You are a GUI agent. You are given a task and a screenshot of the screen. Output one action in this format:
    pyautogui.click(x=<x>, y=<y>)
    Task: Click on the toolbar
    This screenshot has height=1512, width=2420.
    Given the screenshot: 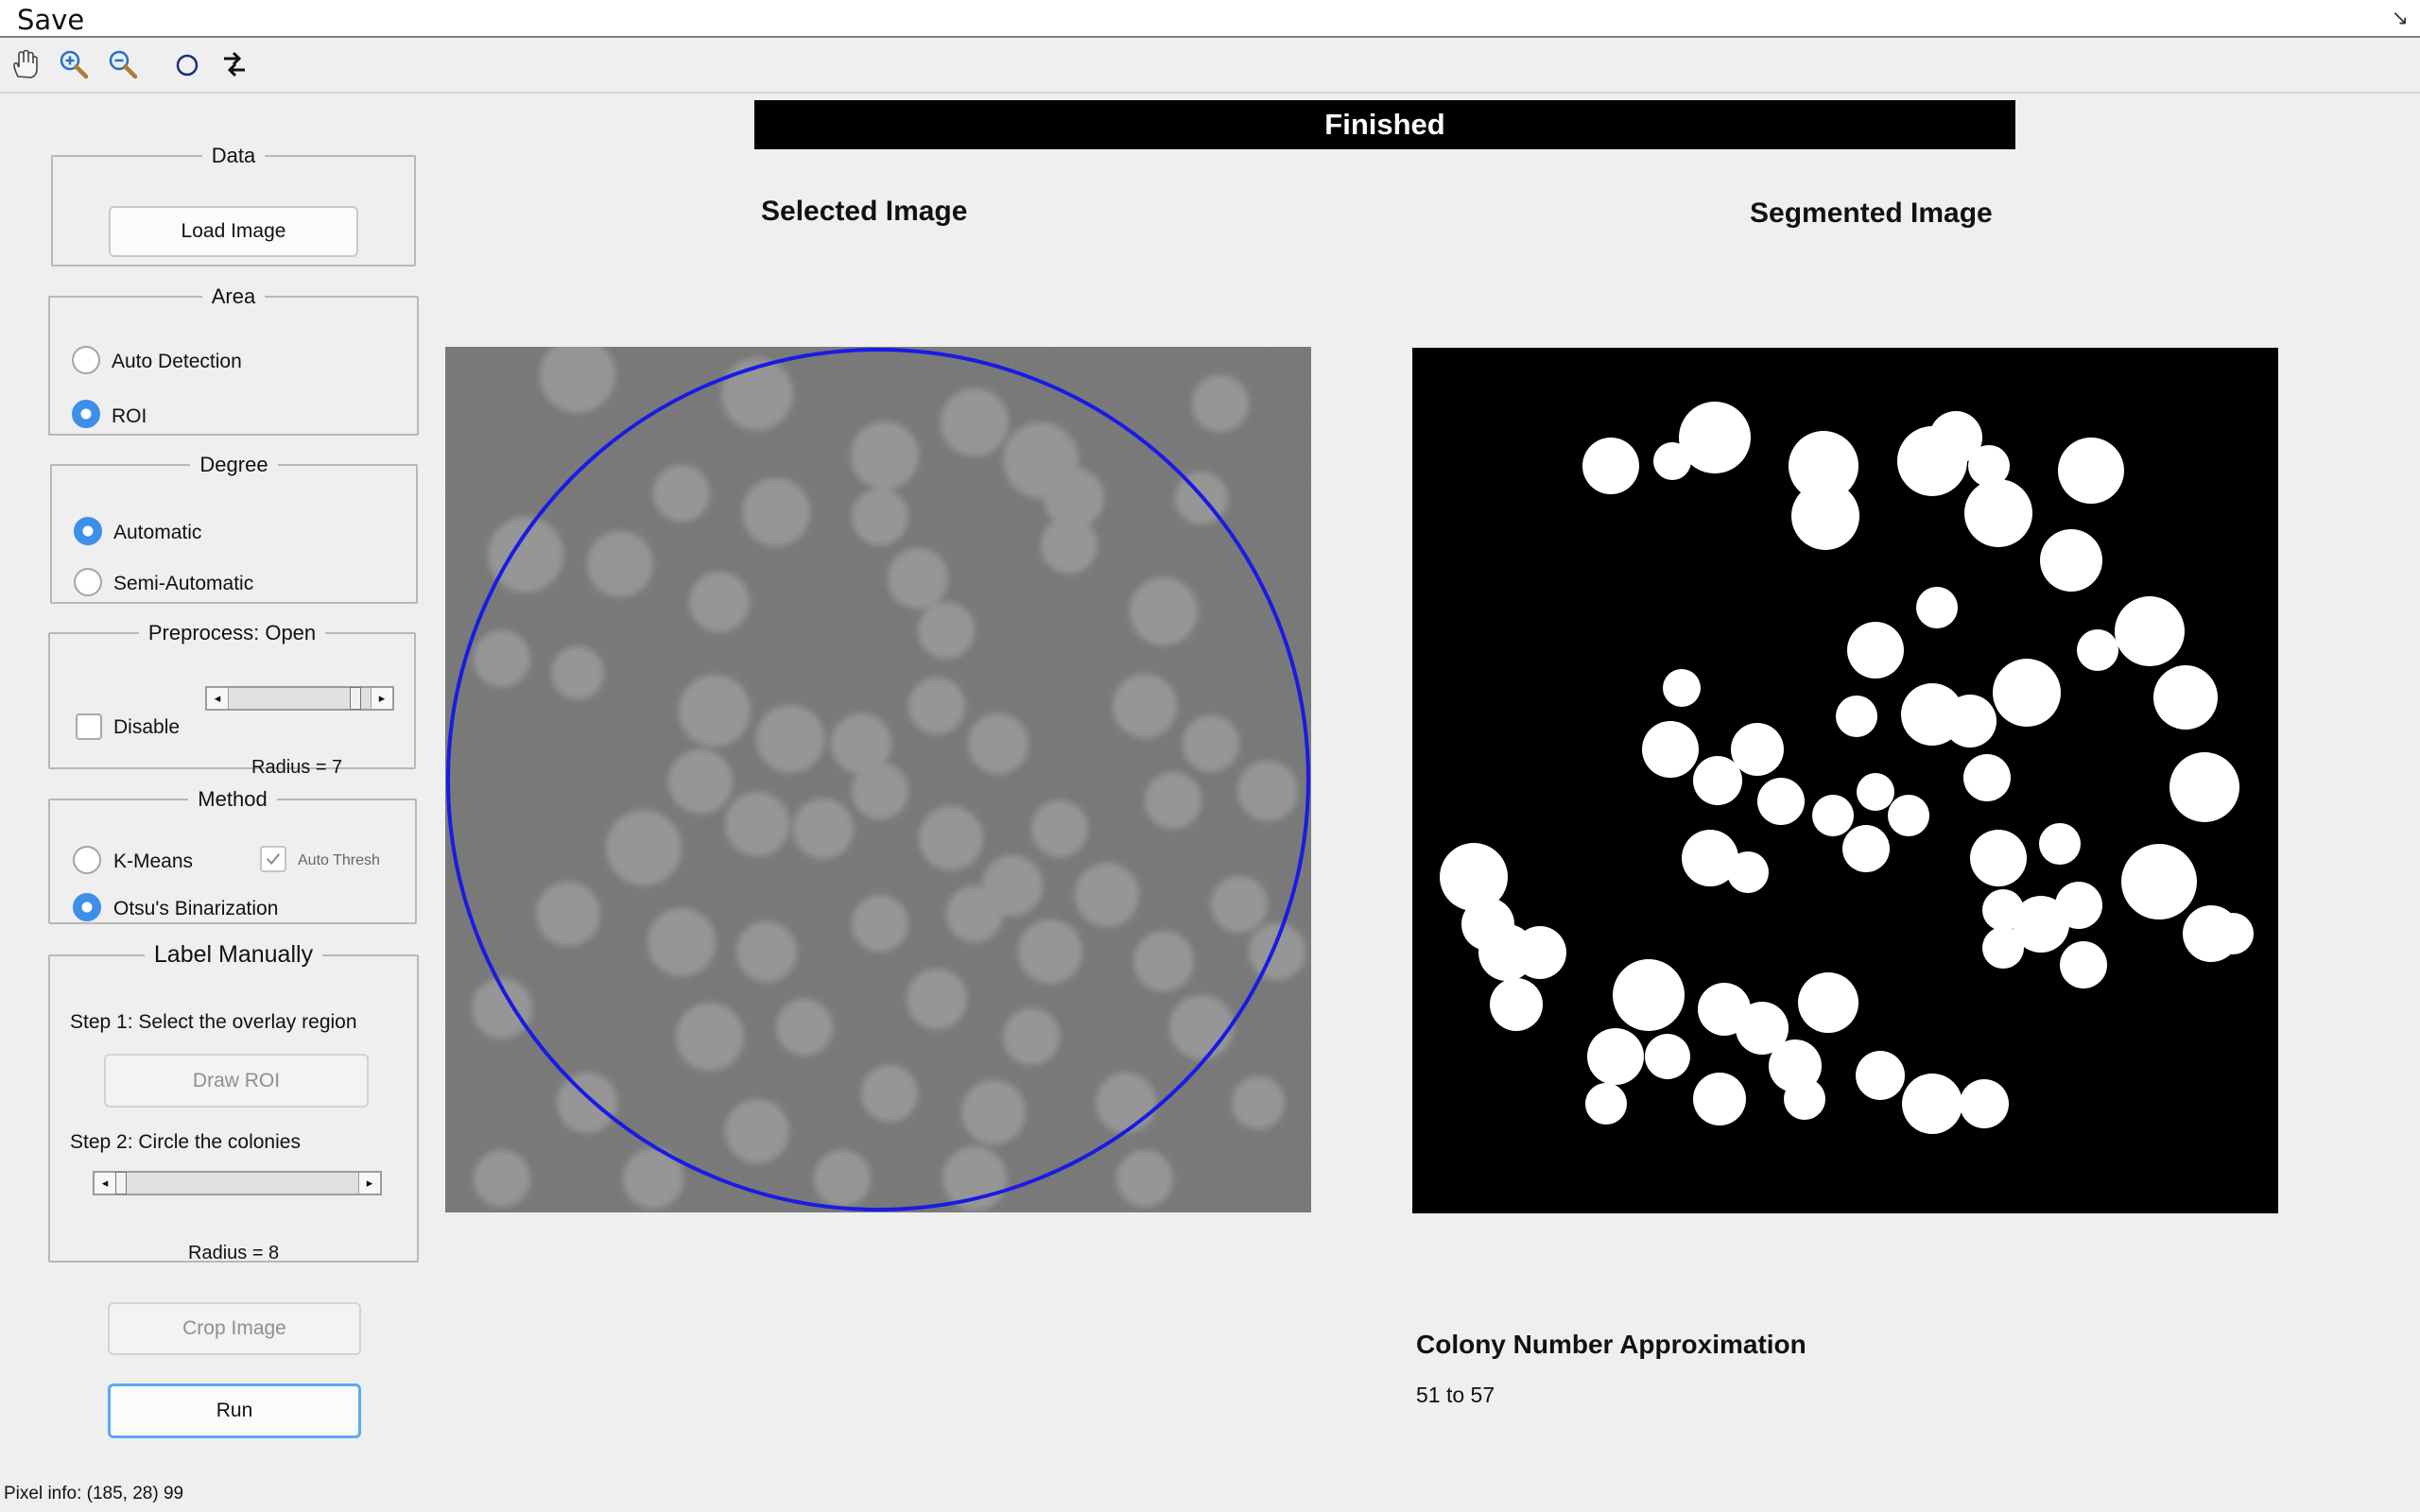 What is the action you would take?
    pyautogui.click(x=1210, y=66)
    